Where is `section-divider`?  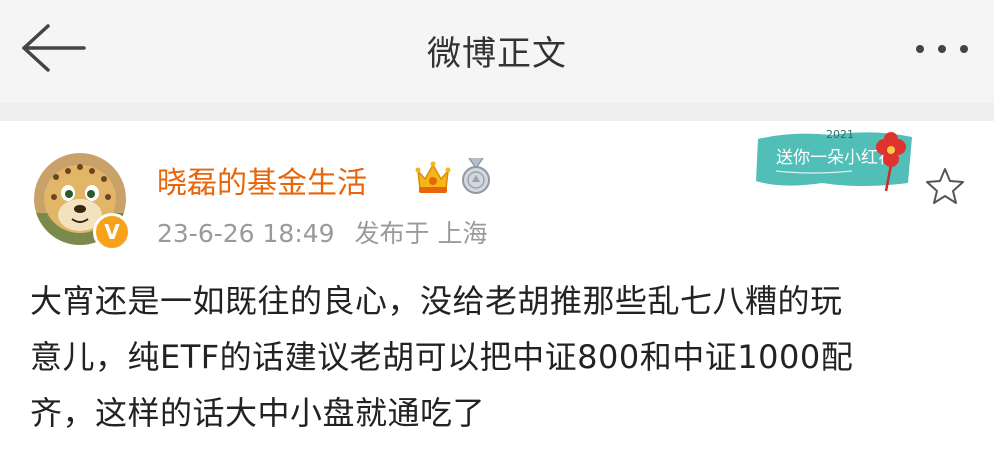 section-divider is located at coordinates (497, 112).